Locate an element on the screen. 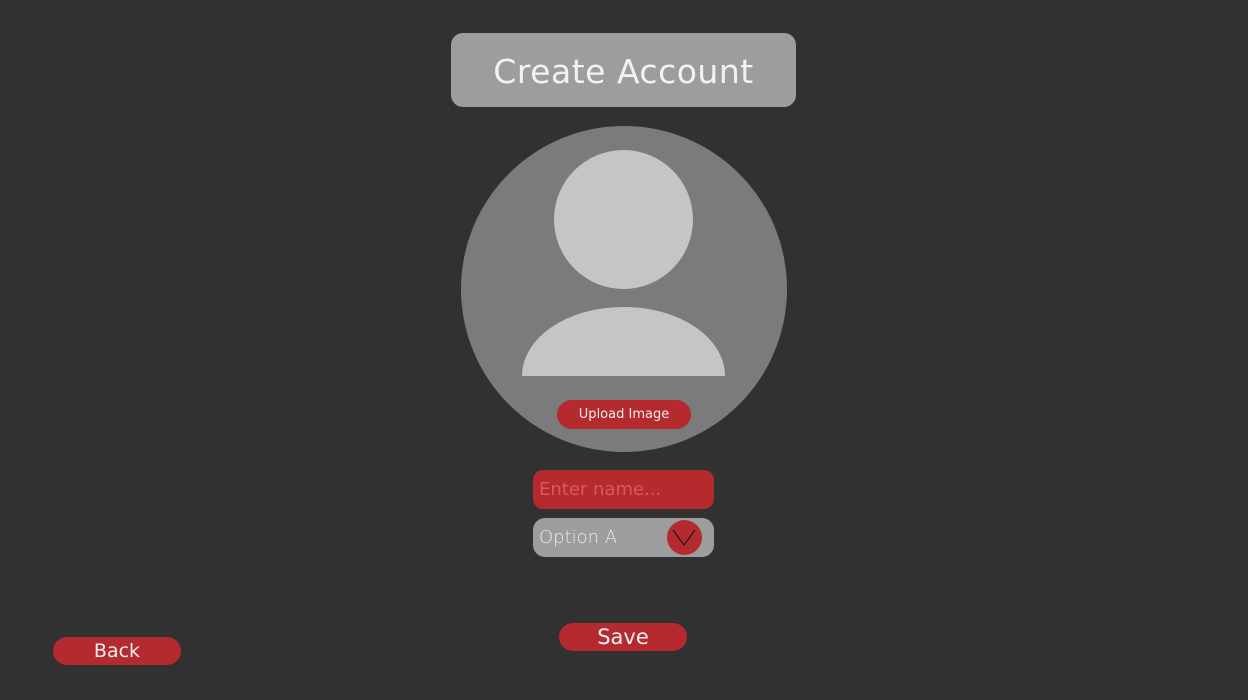  page-title: Create Account is located at coordinates (623, 71).